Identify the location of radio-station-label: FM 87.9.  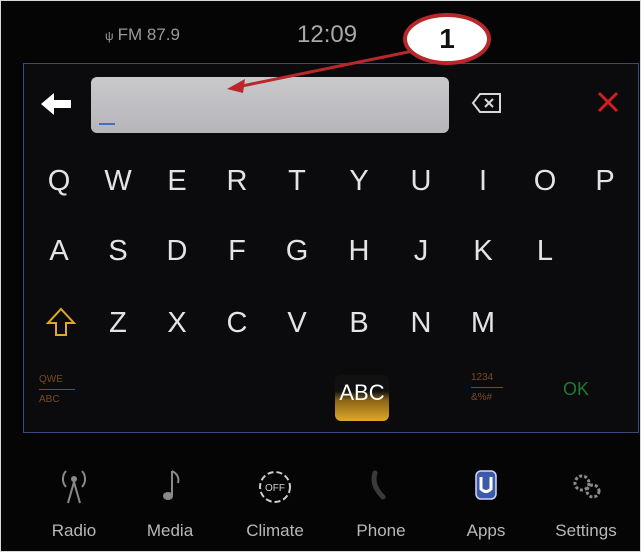
(148, 34).